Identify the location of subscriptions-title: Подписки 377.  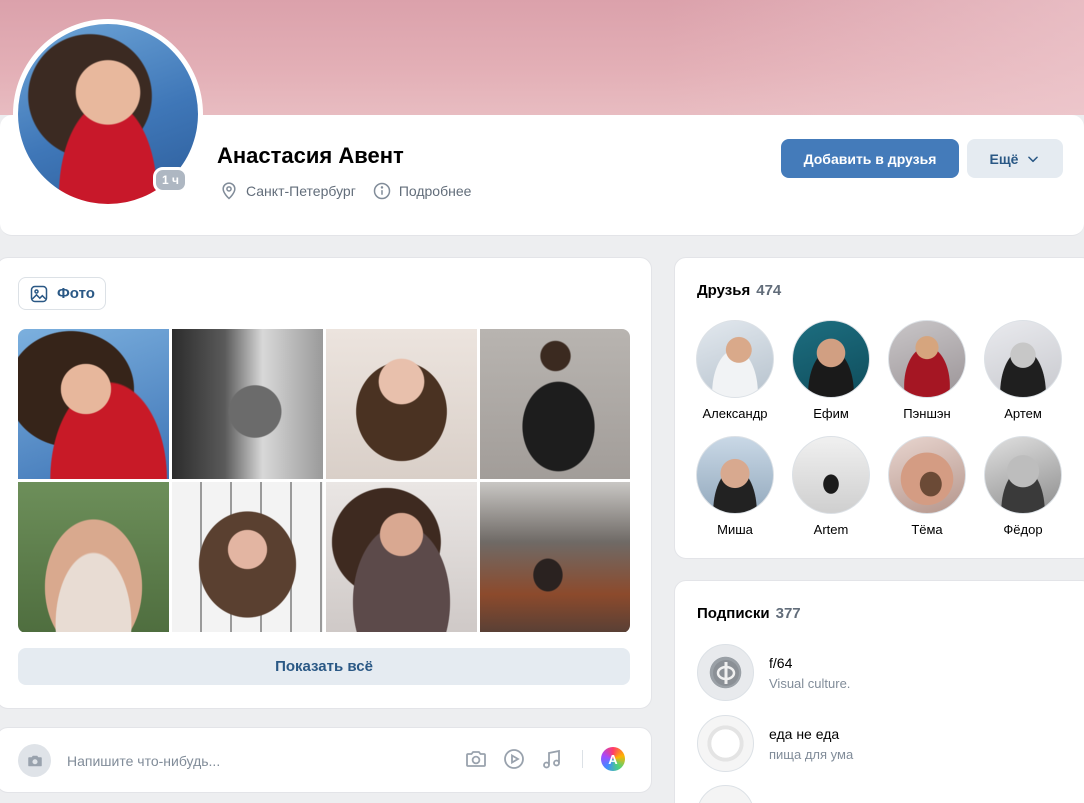
(749, 613).